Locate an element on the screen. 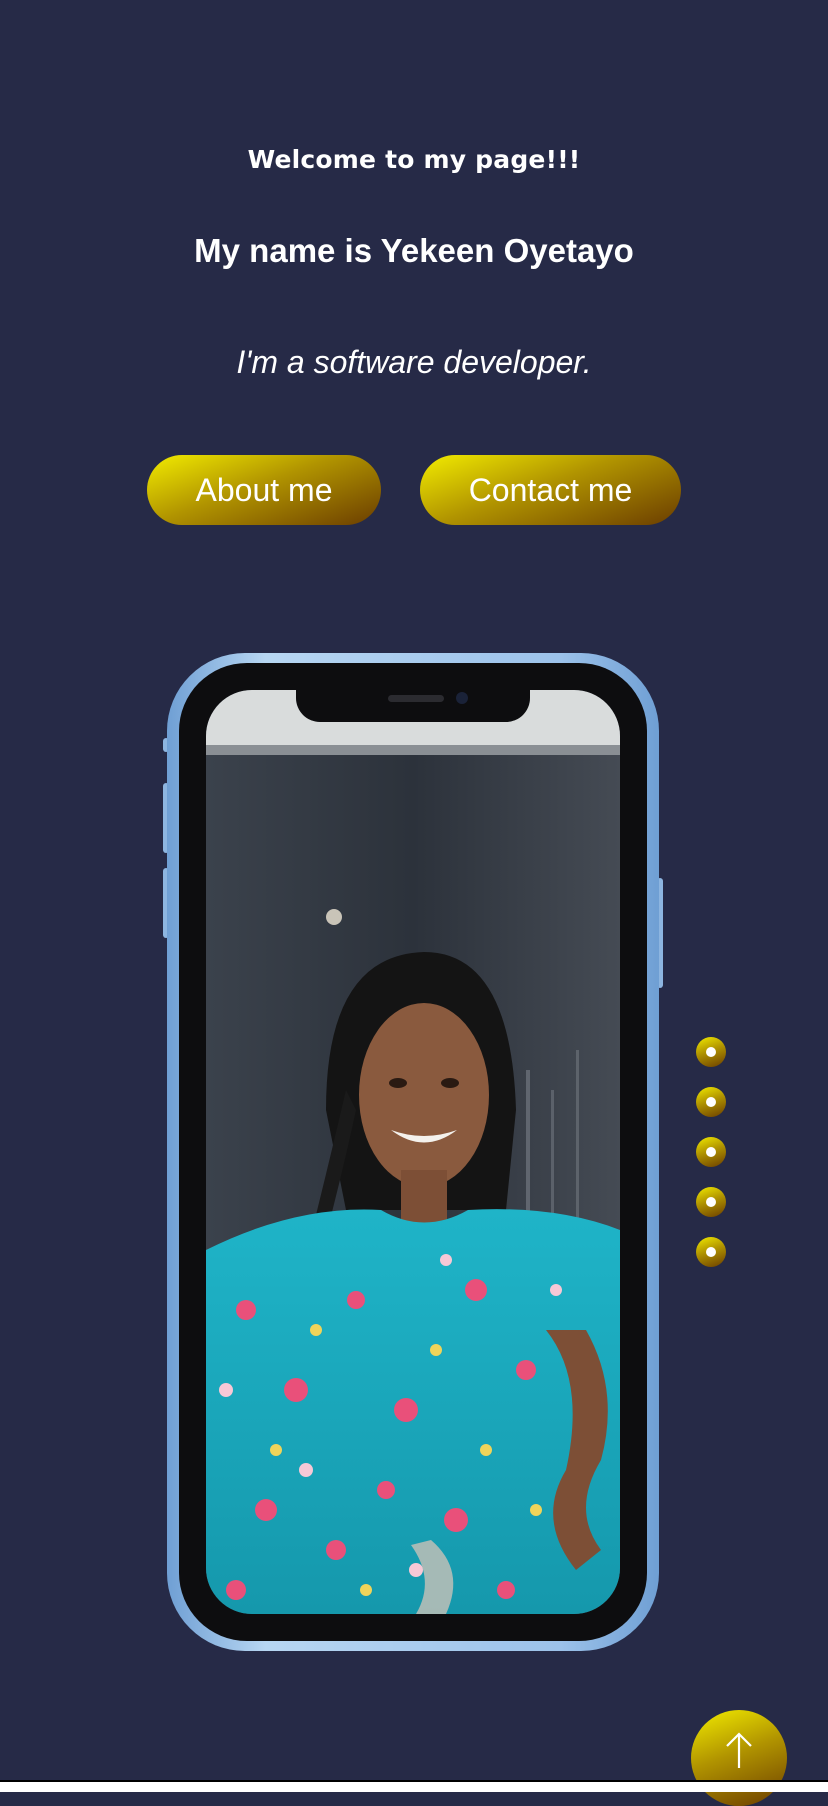 The width and height of the screenshot is (828, 1806). phone-speaker is located at coordinates (416, 698).